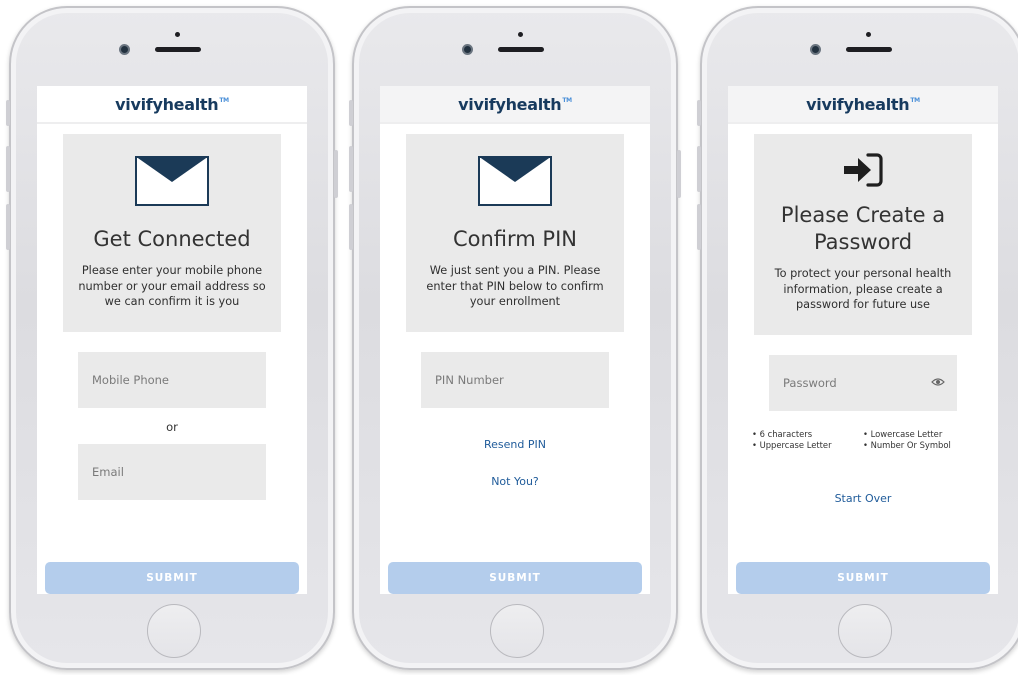 This screenshot has width=1018, height=675. I want to click on not-you-link: Not You?, so click(515, 481).